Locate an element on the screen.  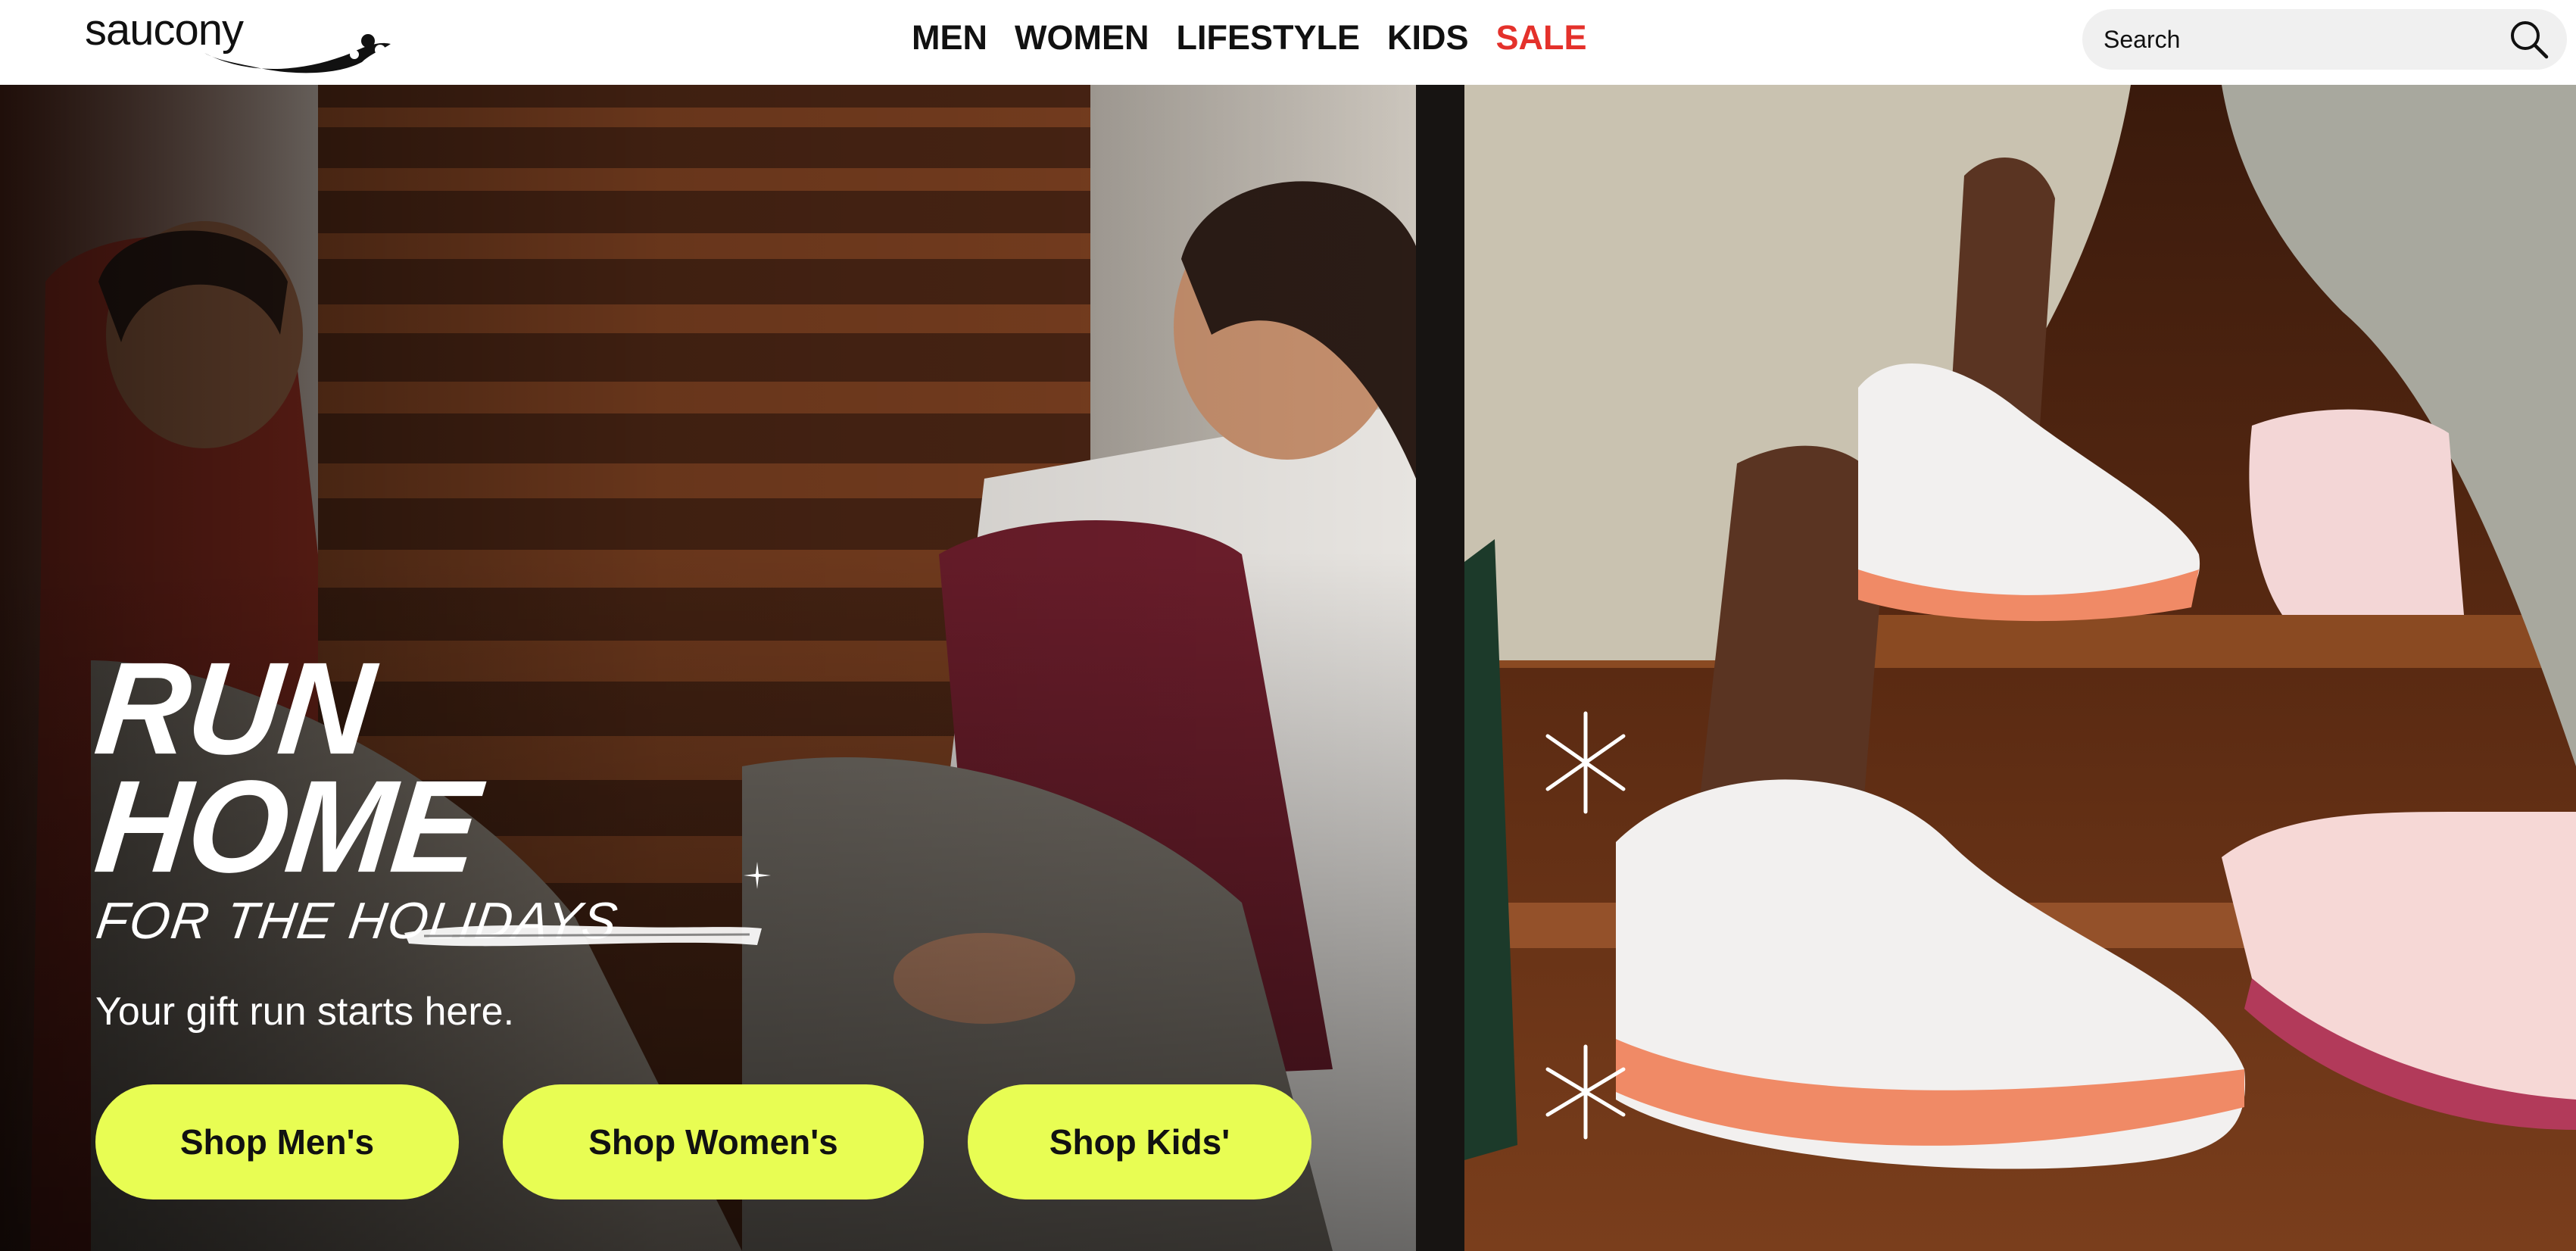
nav-women: WOMEN is located at coordinates (1082, 38).